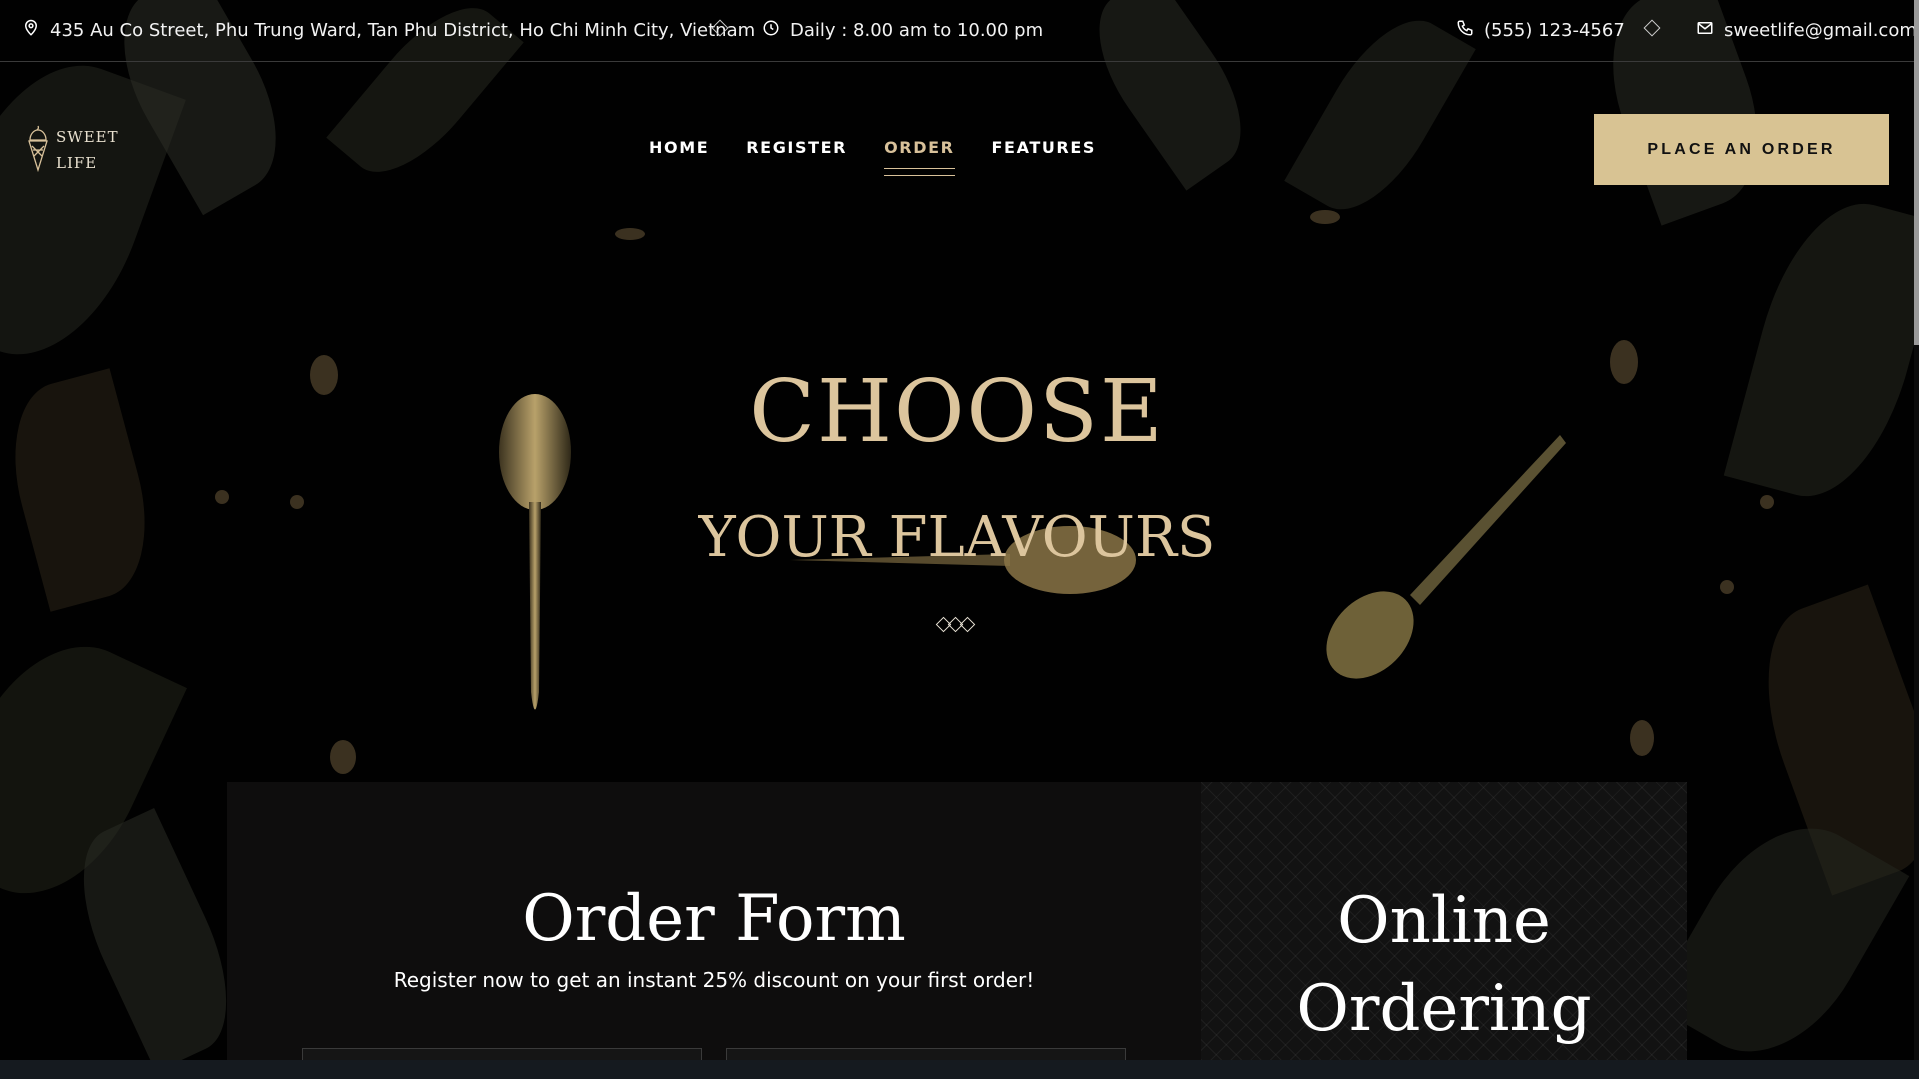 The image size is (1919, 1079). I want to click on online-ordering-title-line-2: Ordering, so click(1444, 1009).